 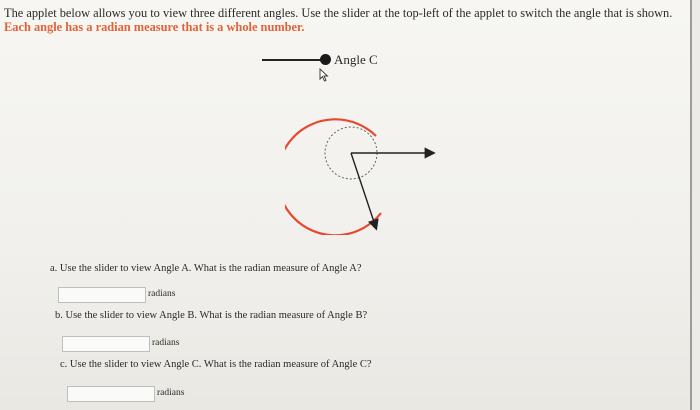 I want to click on unit-label-b: radians, so click(x=166, y=343).